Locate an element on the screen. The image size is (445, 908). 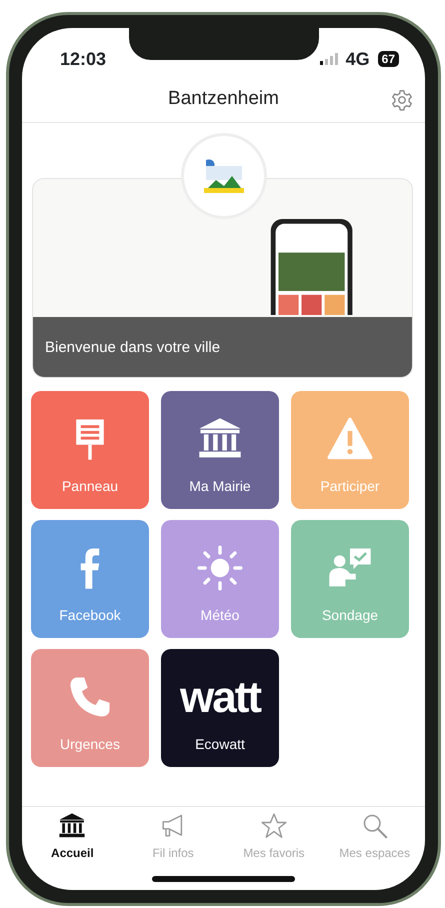
menu-tile: Panneau is located at coordinates (90, 450).